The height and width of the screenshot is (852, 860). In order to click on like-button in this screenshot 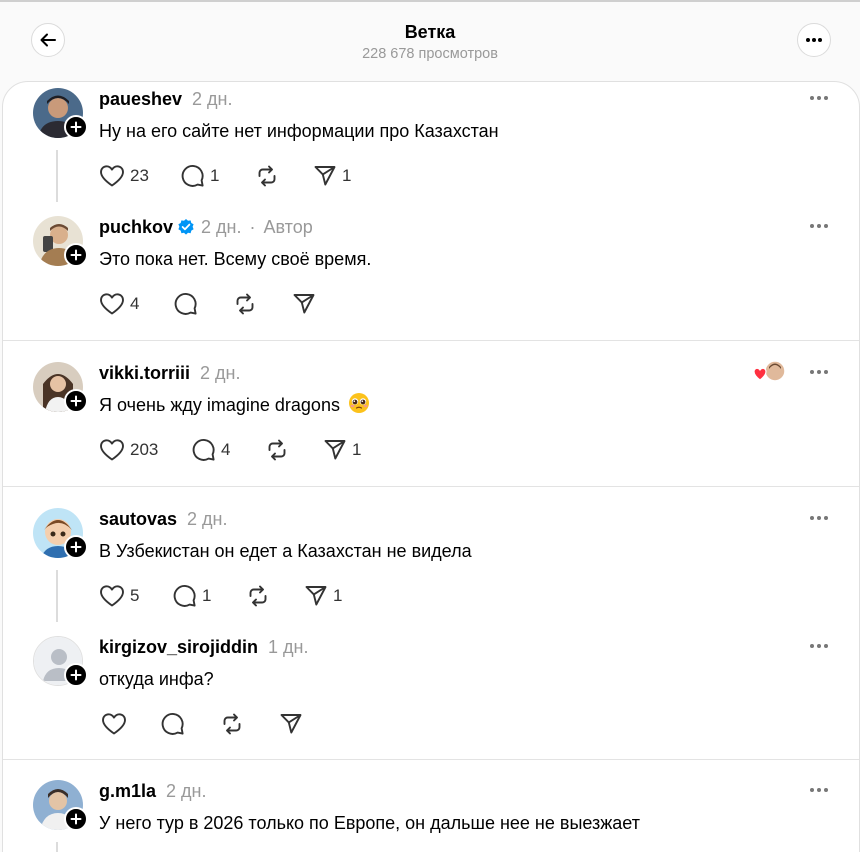, I will do `click(114, 724)`.